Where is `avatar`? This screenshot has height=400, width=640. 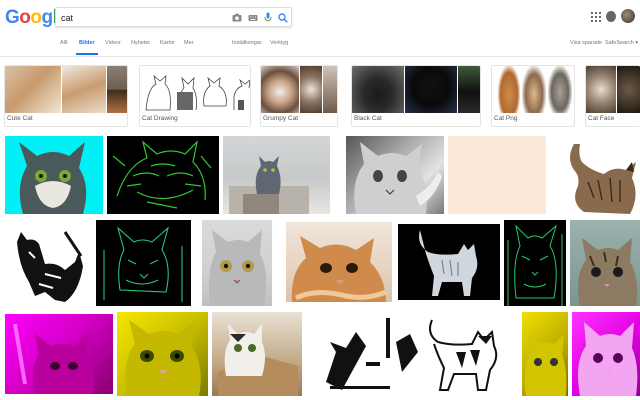 avatar is located at coordinates (628, 16).